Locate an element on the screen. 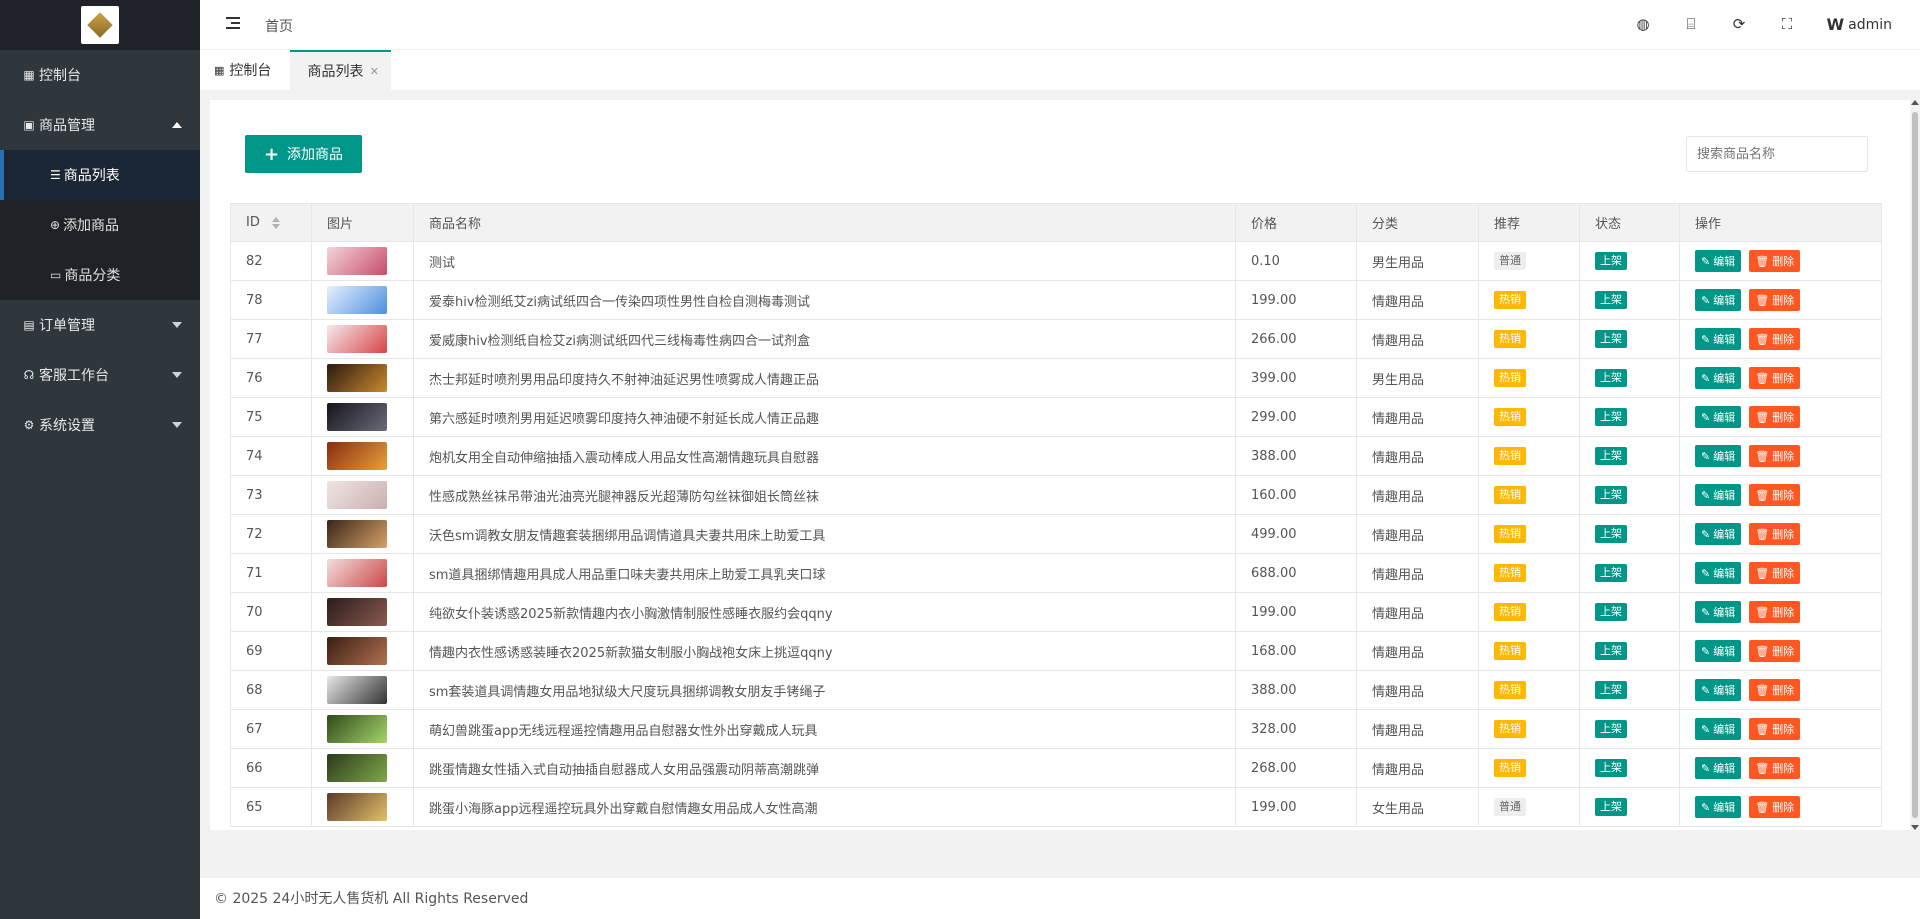 This screenshot has width=1920, height=919. gift-icon: ⌸ is located at coordinates (1691, 24).